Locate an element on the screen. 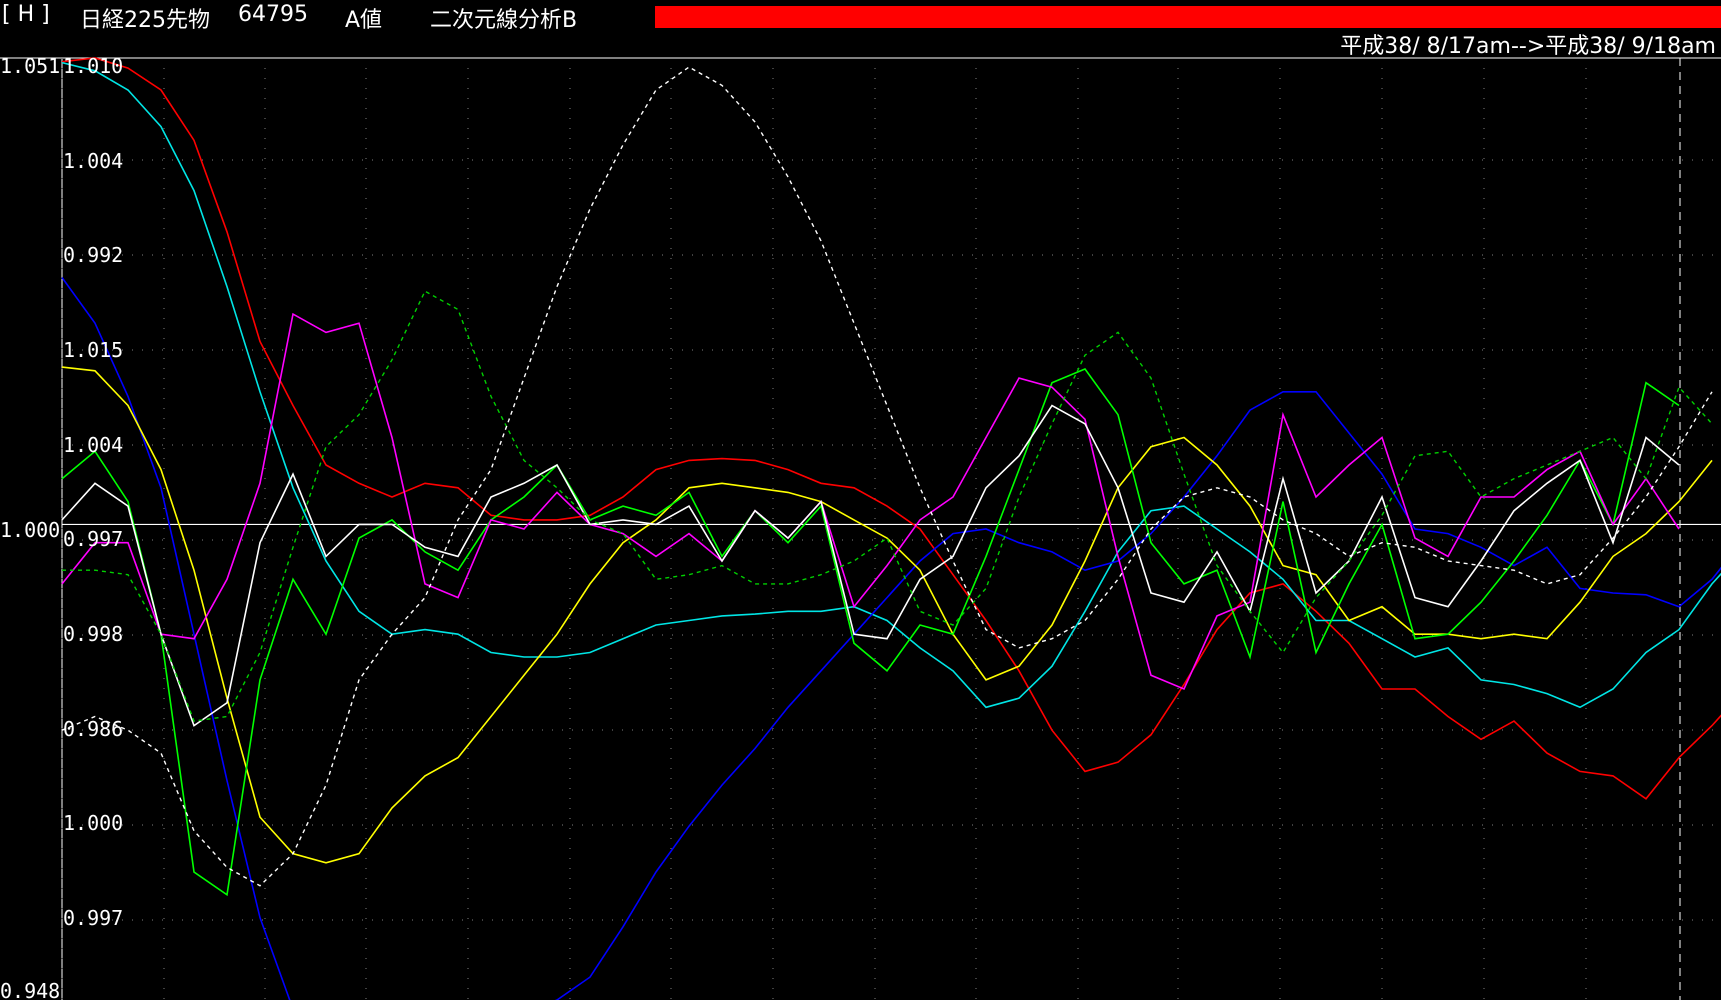 This screenshot has height=1000, width=1721. inner-tick-label: 0.992 is located at coordinates (93, 255).